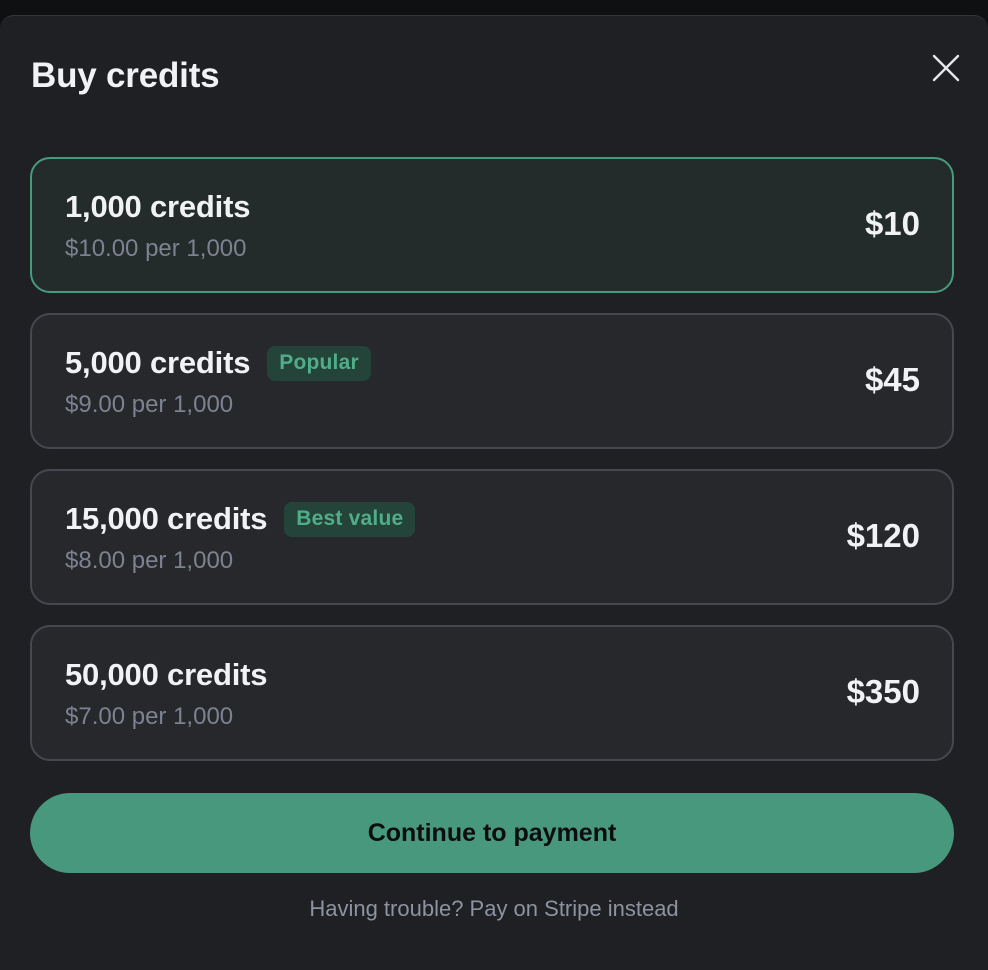  Describe the element at coordinates (492, 833) in the screenshot. I see `continue-to-payment-button: Continue to payment` at that location.